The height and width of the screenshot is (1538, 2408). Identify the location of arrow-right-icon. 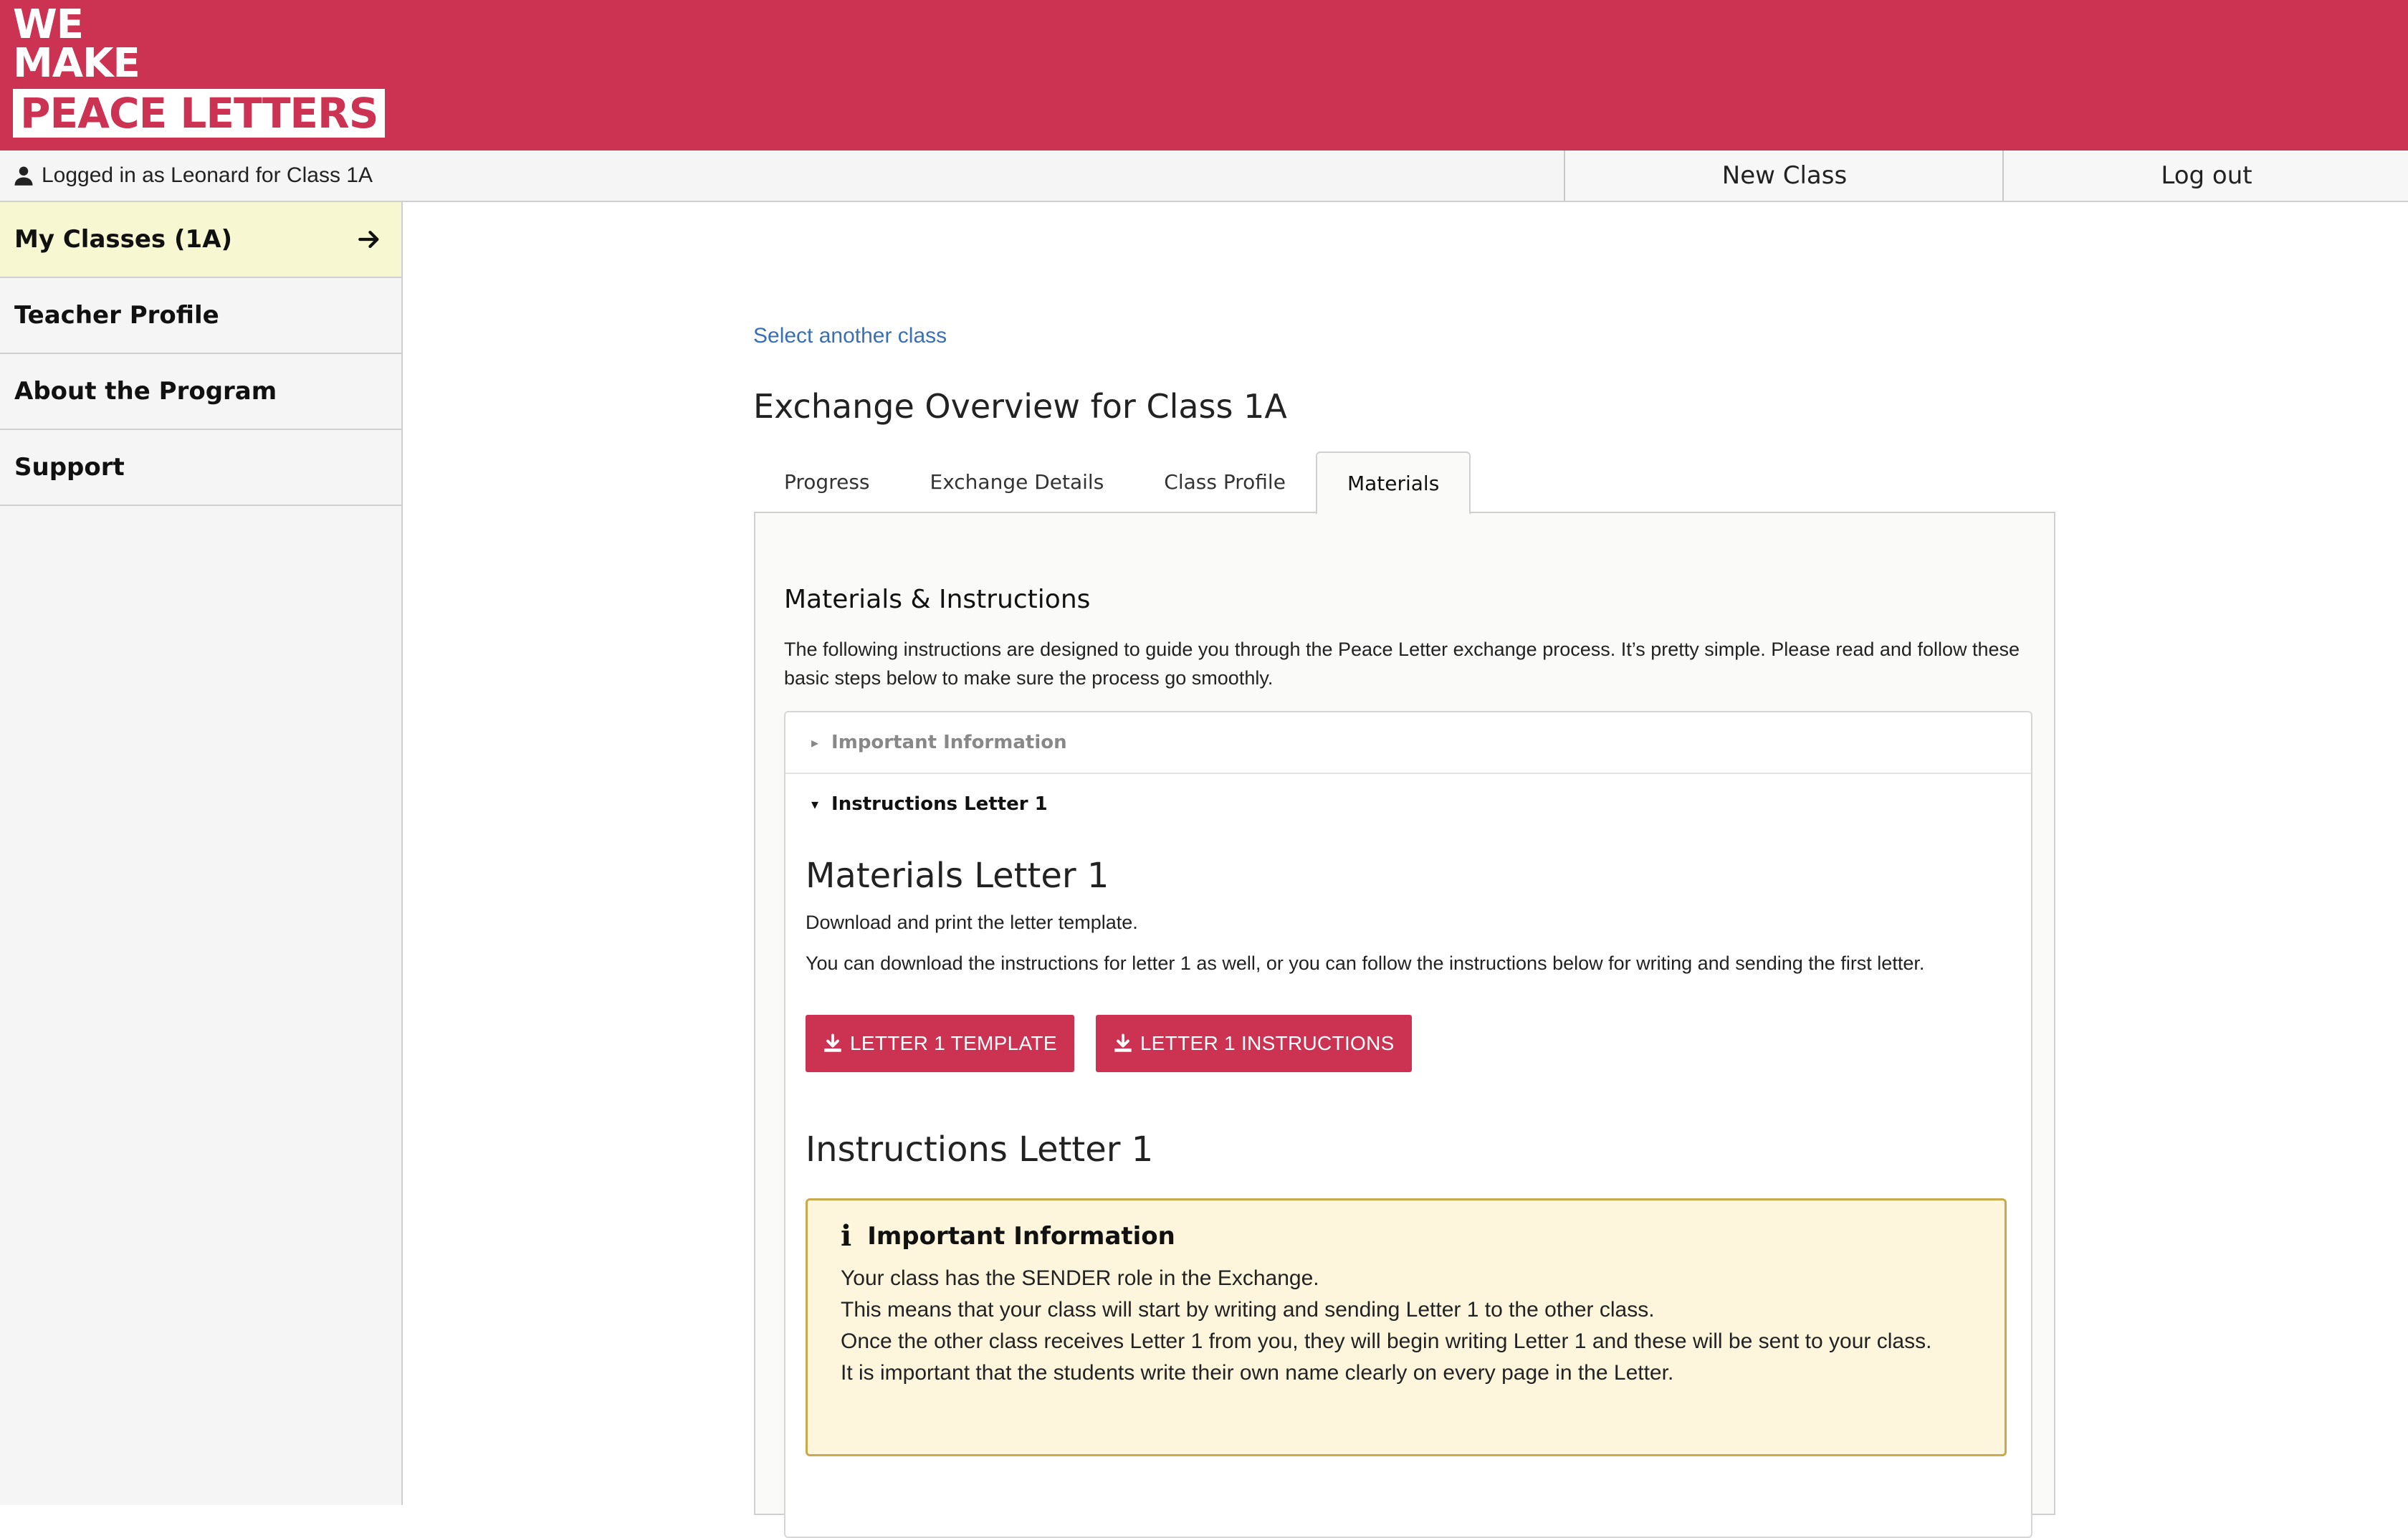
(368, 239).